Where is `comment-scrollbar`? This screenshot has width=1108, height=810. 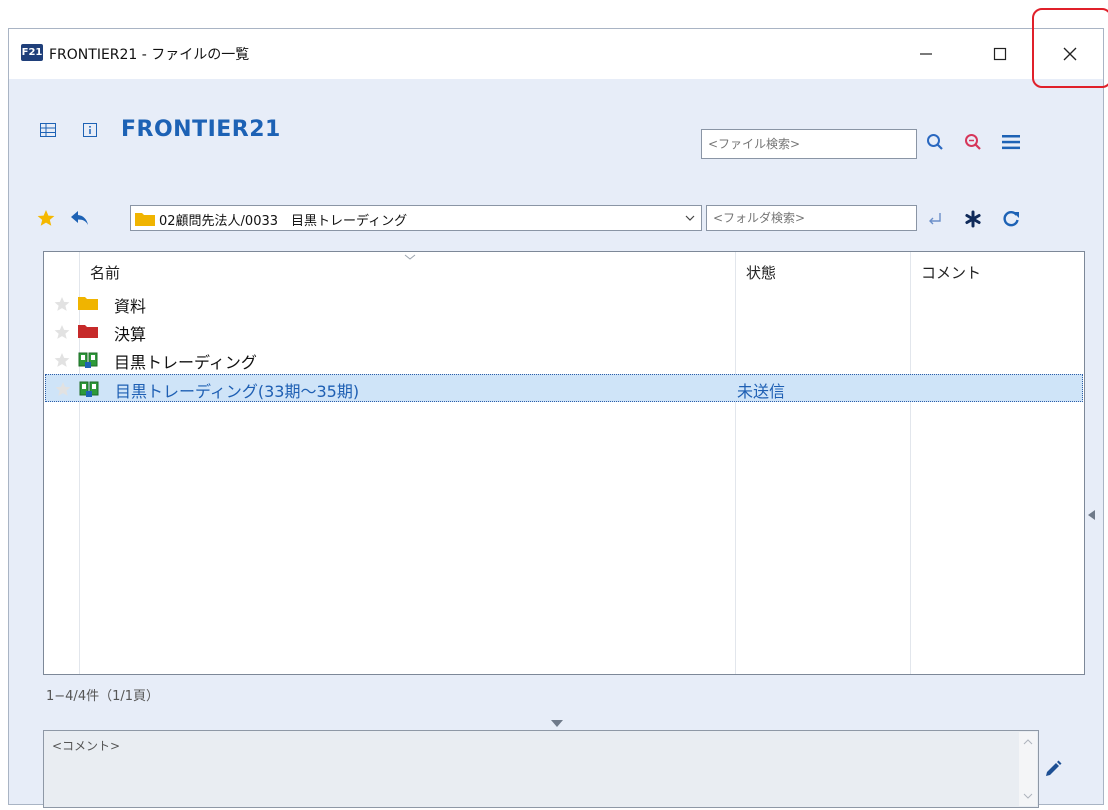
comment-scrollbar is located at coordinates (1028, 769).